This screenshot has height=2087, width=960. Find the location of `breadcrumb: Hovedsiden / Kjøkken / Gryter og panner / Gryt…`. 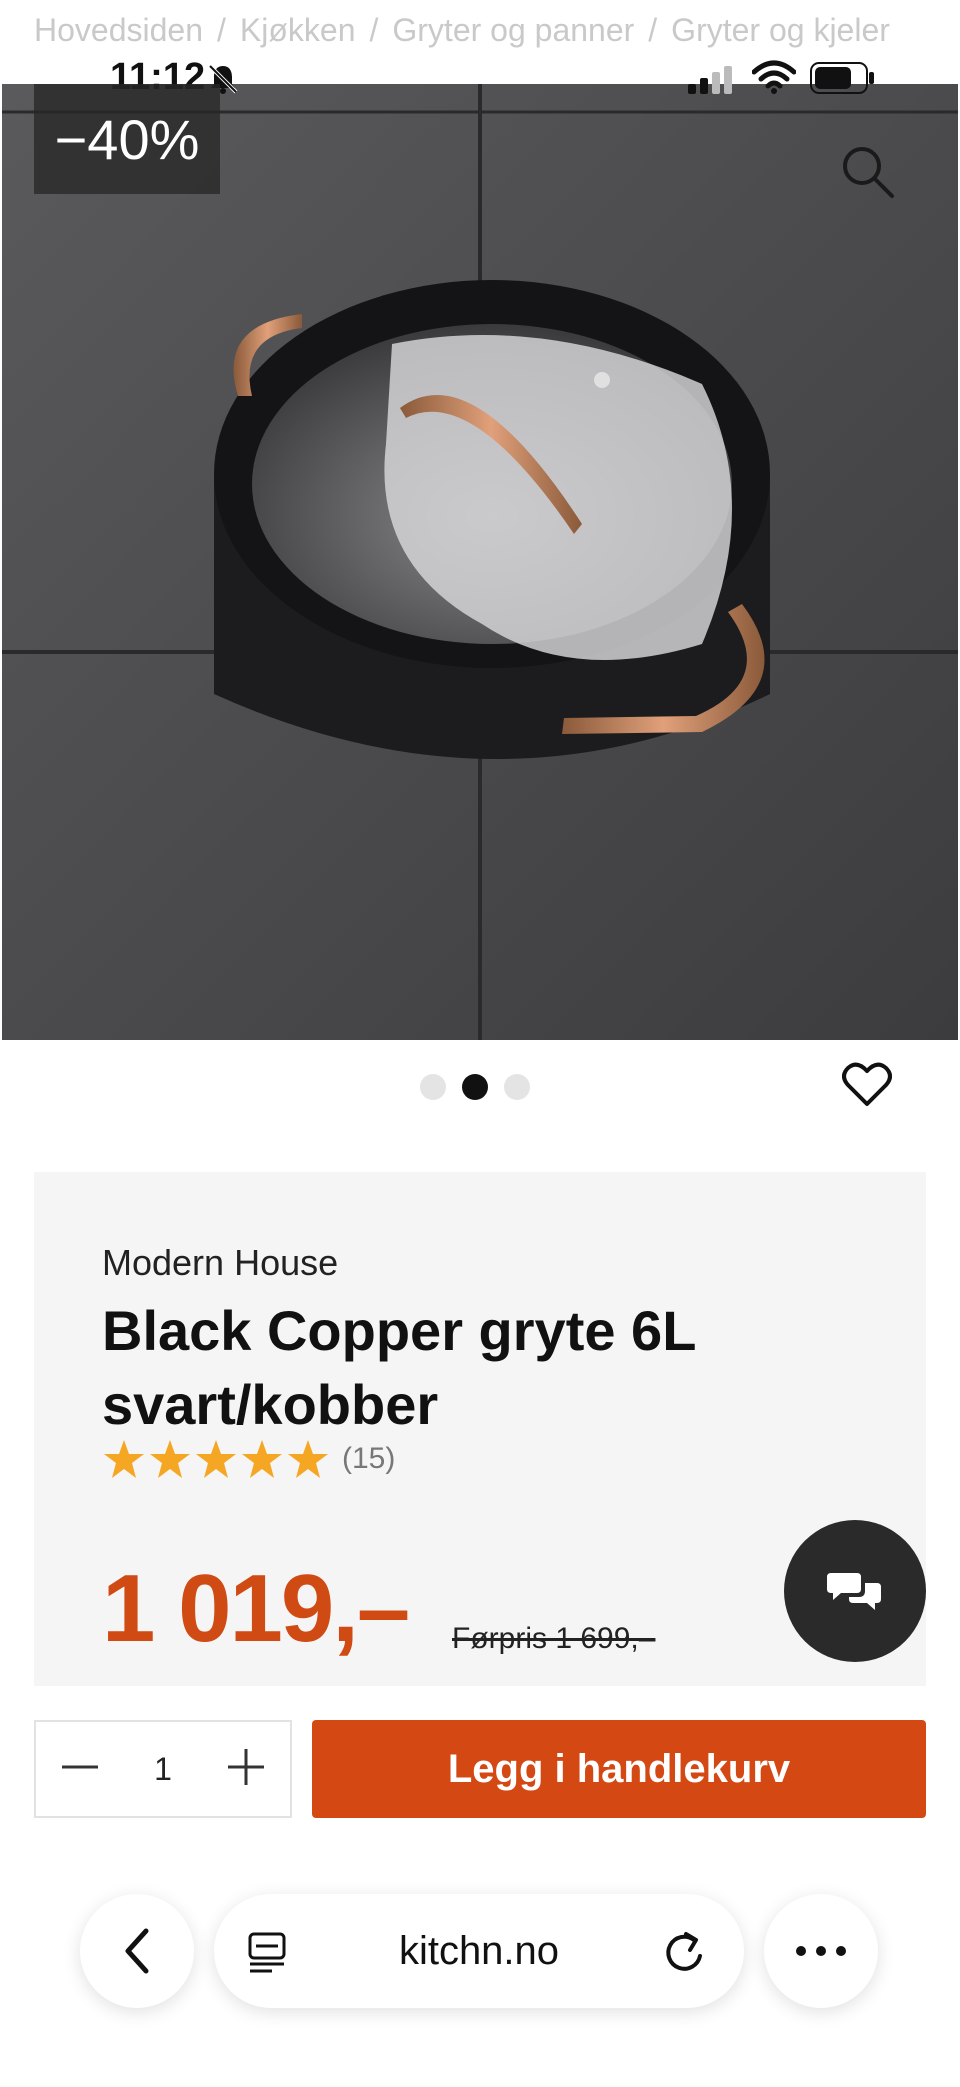

breadcrumb: Hovedsiden / Kjøkken / Gryter og panner / Gryt… is located at coordinates (480, 30).